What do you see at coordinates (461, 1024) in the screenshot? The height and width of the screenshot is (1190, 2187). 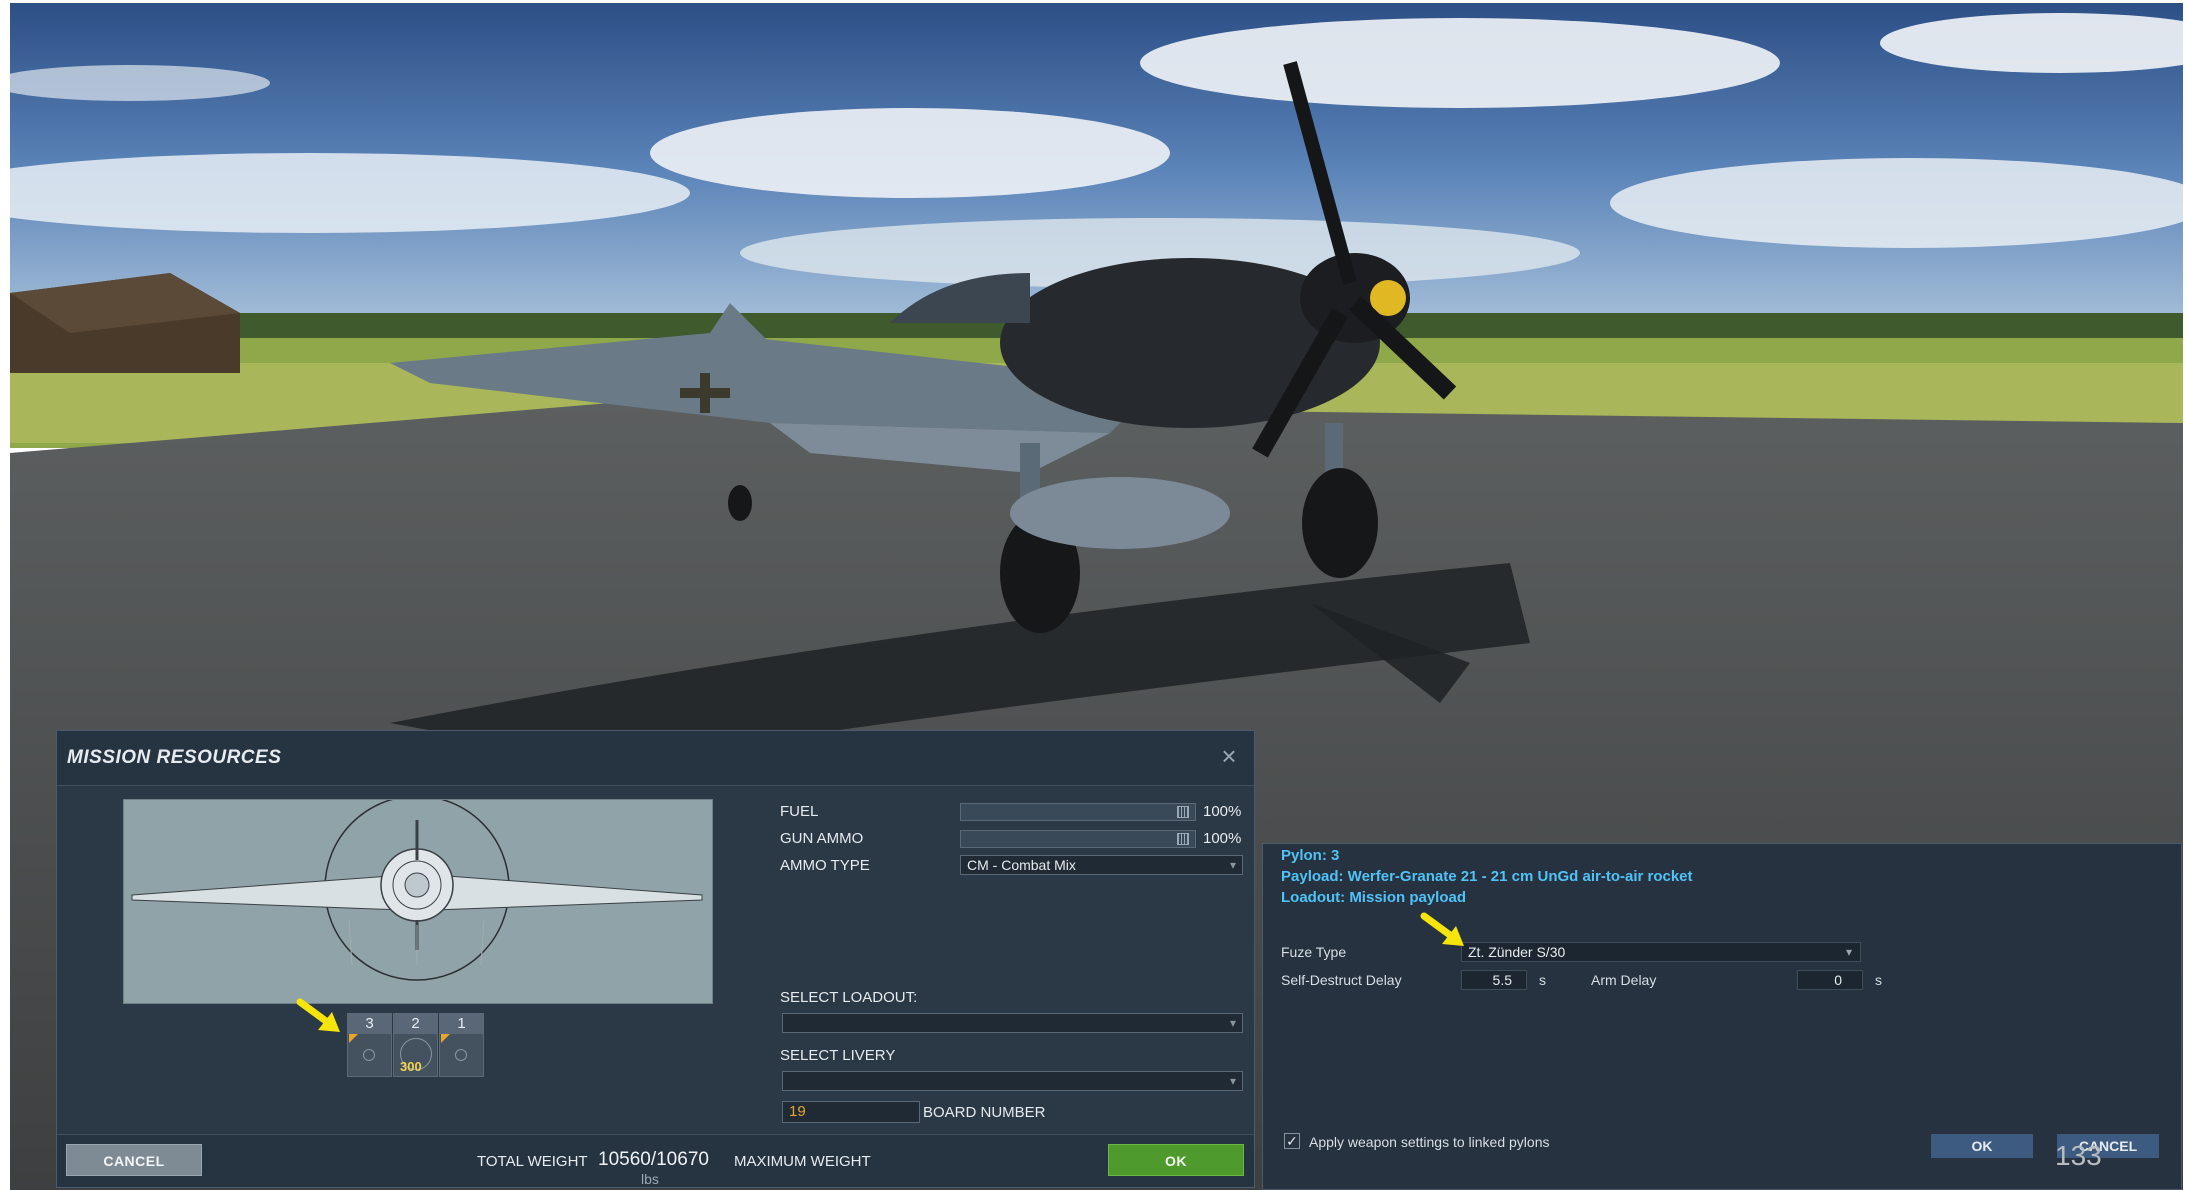 I see `pylon-number: 1` at bounding box center [461, 1024].